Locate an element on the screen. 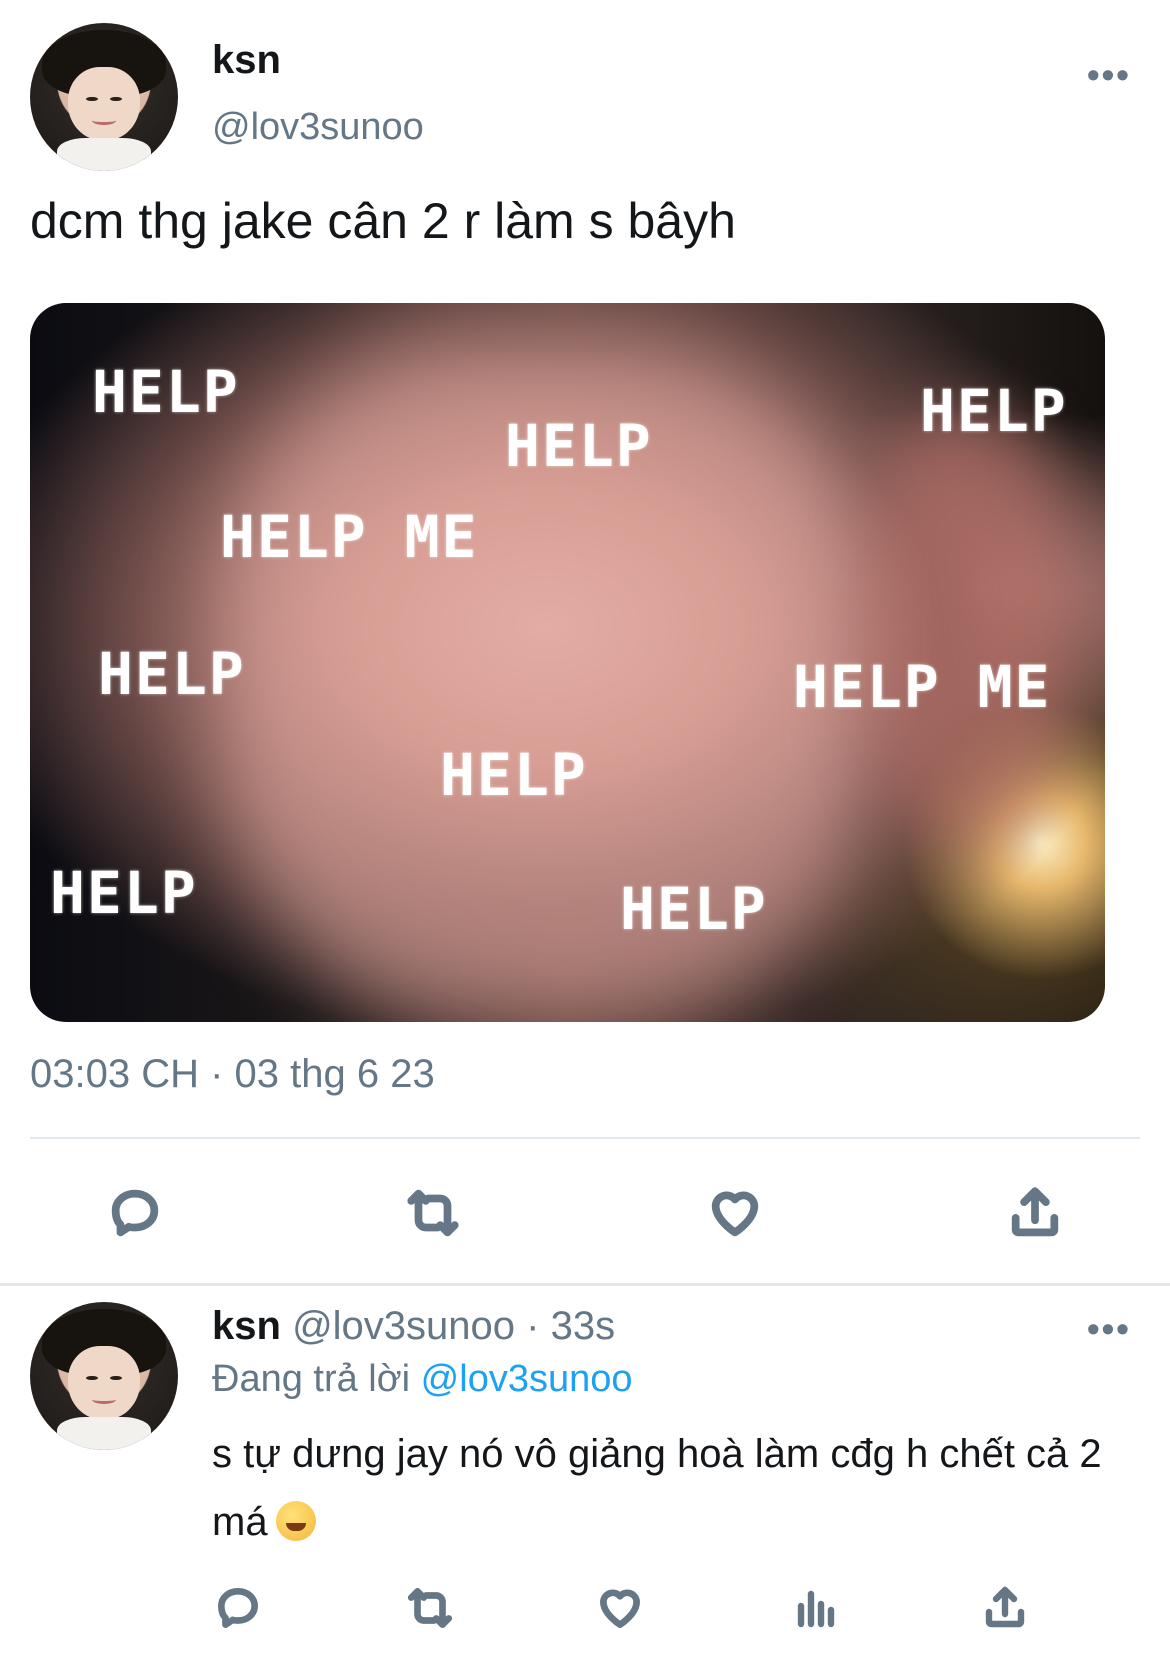 The height and width of the screenshot is (1659, 1170). analytics-icon is located at coordinates (816, 1609).